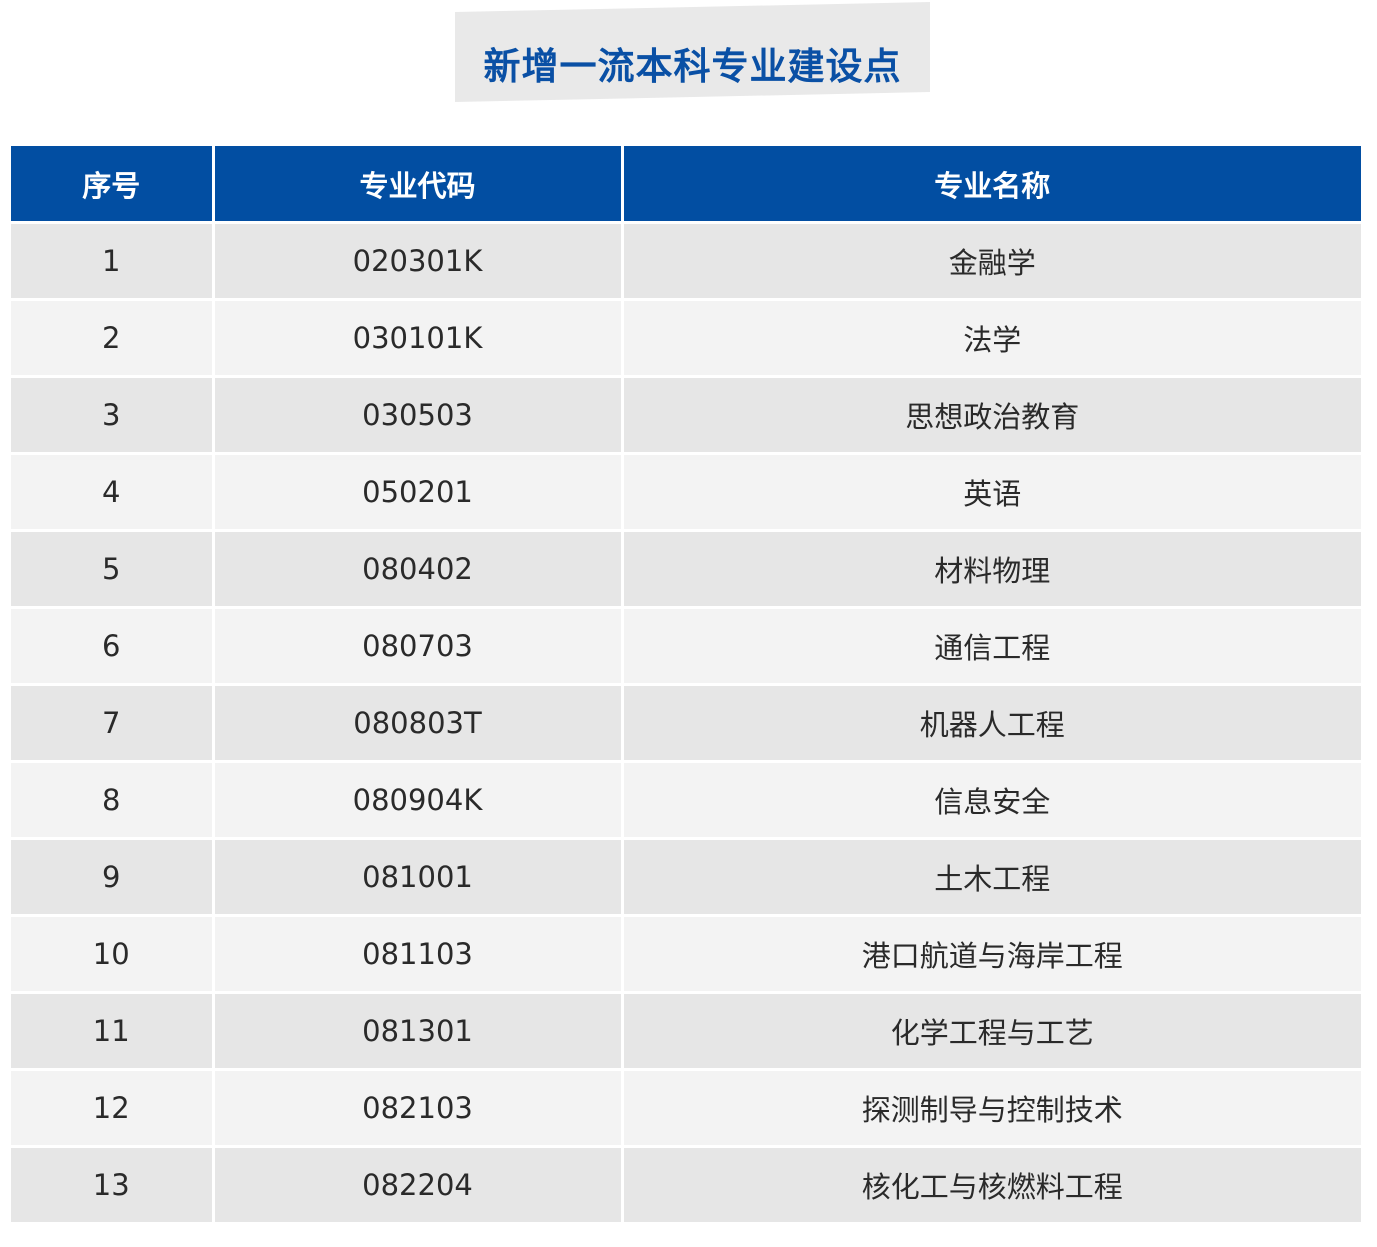  I want to click on title-banner: 新增一流本科专业建设点, so click(692, 52).